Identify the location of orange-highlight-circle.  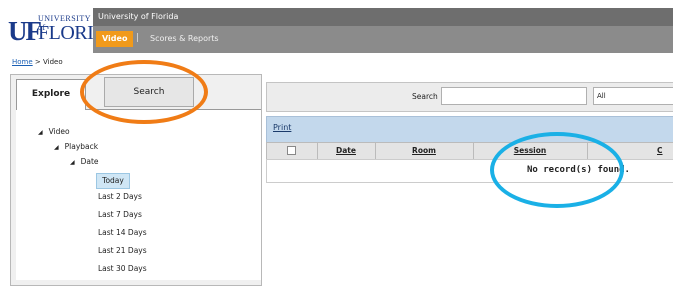
(144, 92).